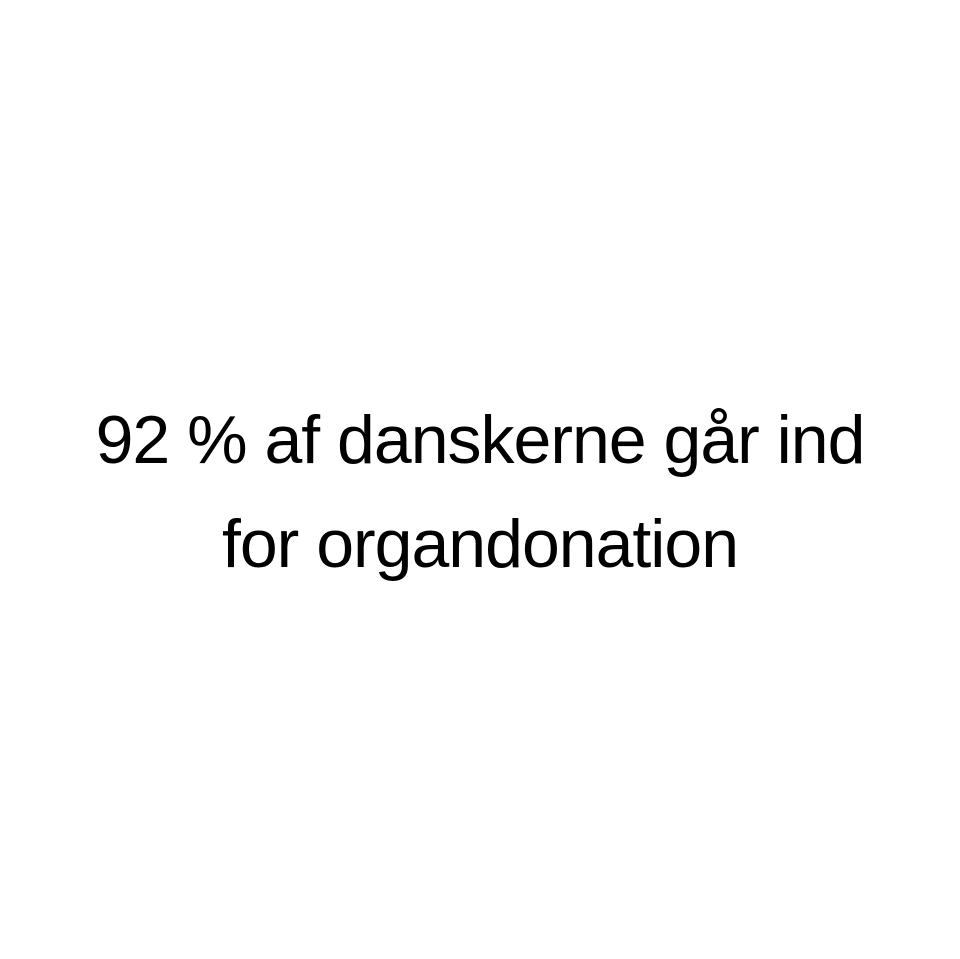 This screenshot has width=960, height=959. What do you see at coordinates (480, 544) in the screenshot?
I see `headline-line-2: for organdonation` at bounding box center [480, 544].